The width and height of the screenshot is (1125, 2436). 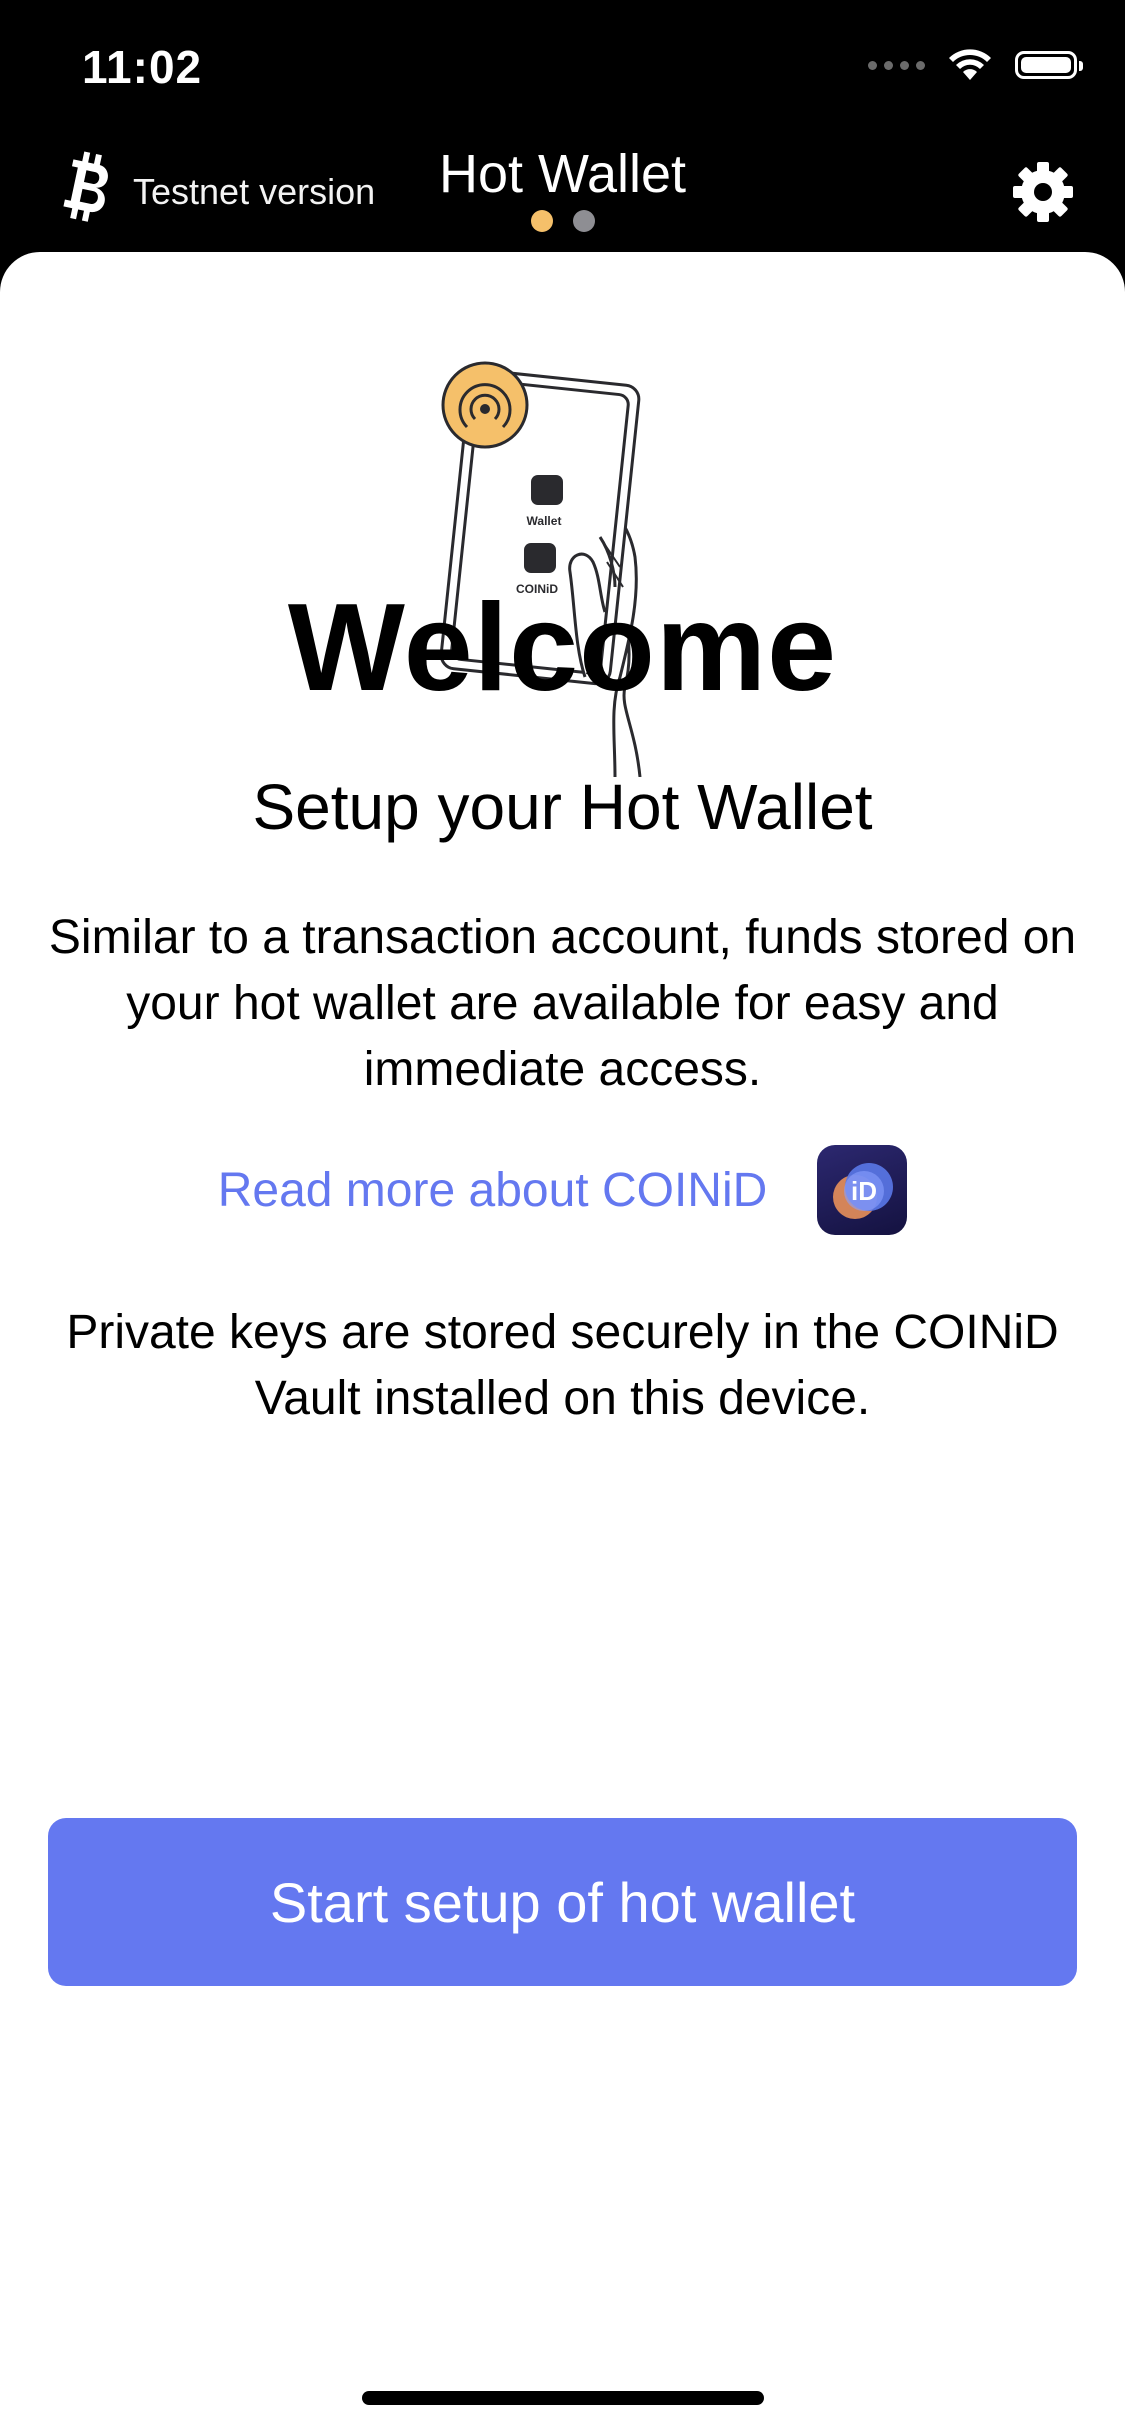 I want to click on nav-title: Hot Wallet, so click(x=562, y=174).